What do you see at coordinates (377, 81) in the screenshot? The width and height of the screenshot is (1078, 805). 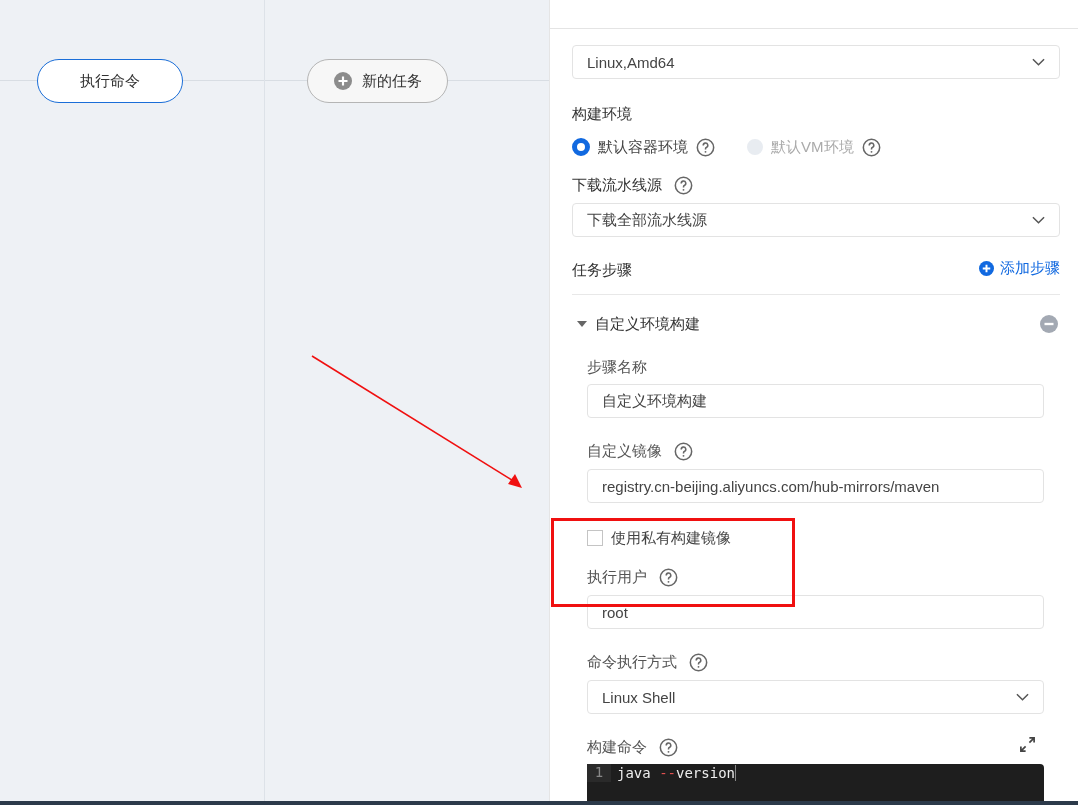 I see `pipeline-node: 新的任务` at bounding box center [377, 81].